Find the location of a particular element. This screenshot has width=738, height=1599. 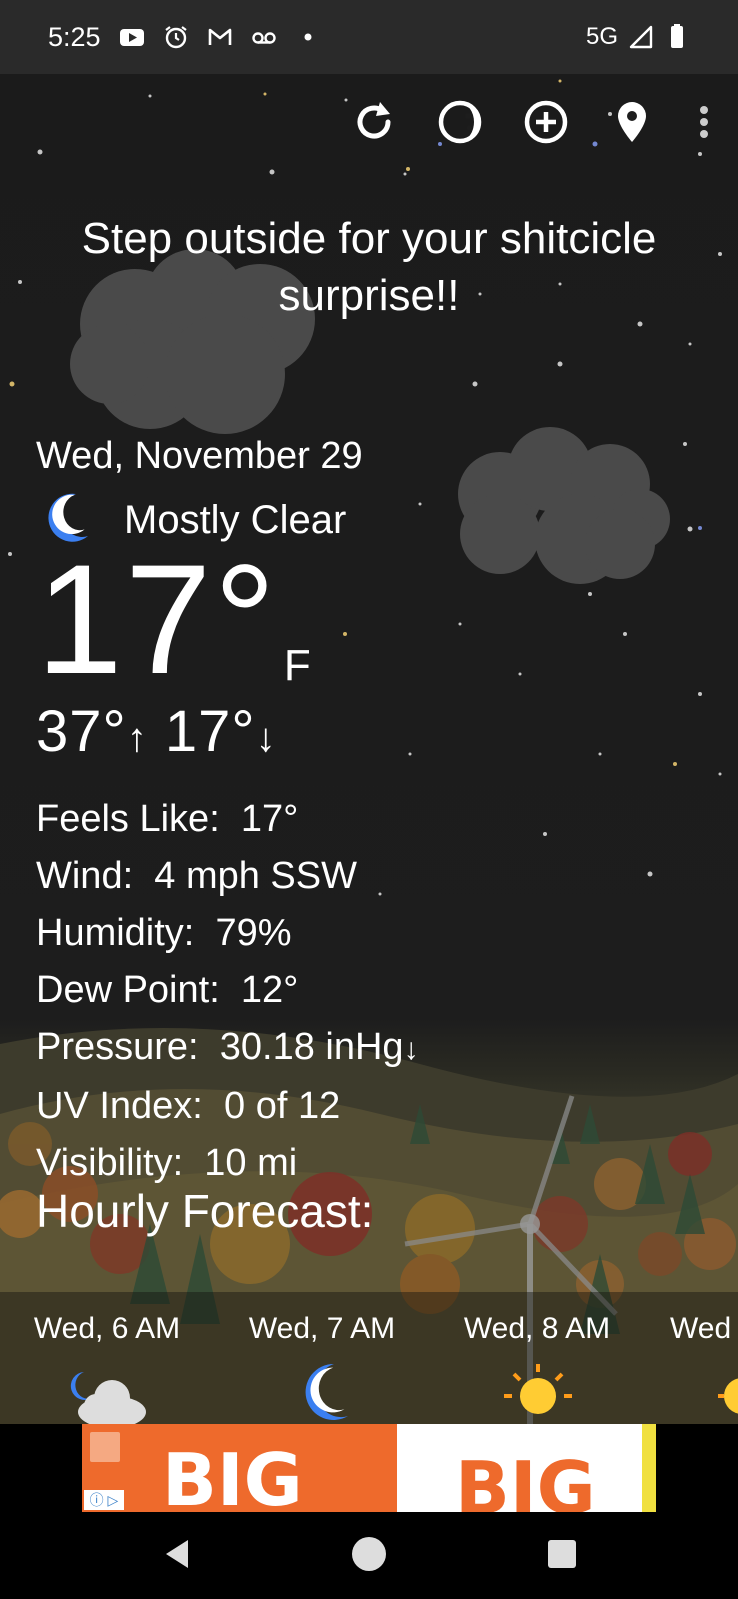

ad-banner: BIG ⓘ ▷ BIG is located at coordinates (369, 1468).